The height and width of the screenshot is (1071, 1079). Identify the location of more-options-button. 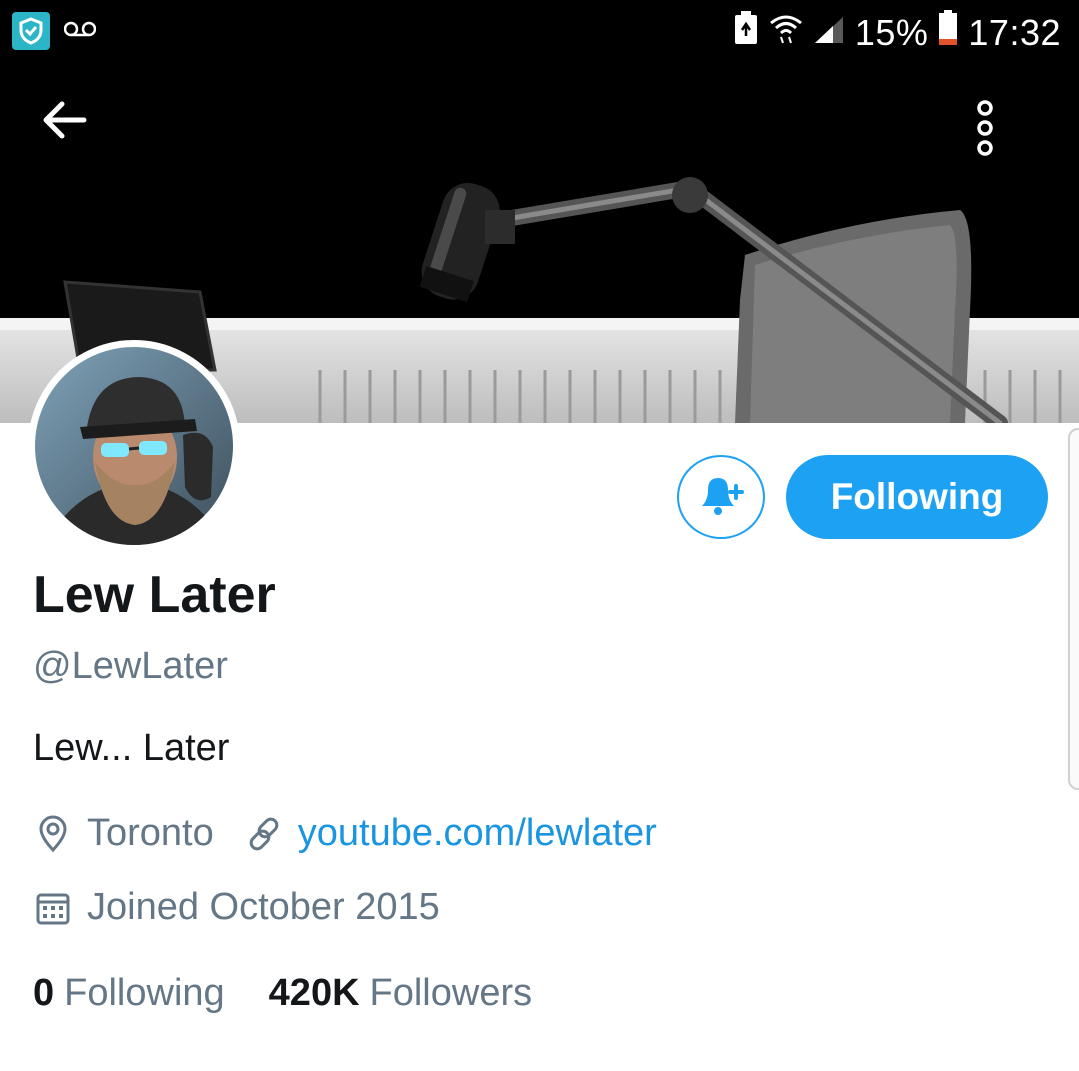
(1010, 135).